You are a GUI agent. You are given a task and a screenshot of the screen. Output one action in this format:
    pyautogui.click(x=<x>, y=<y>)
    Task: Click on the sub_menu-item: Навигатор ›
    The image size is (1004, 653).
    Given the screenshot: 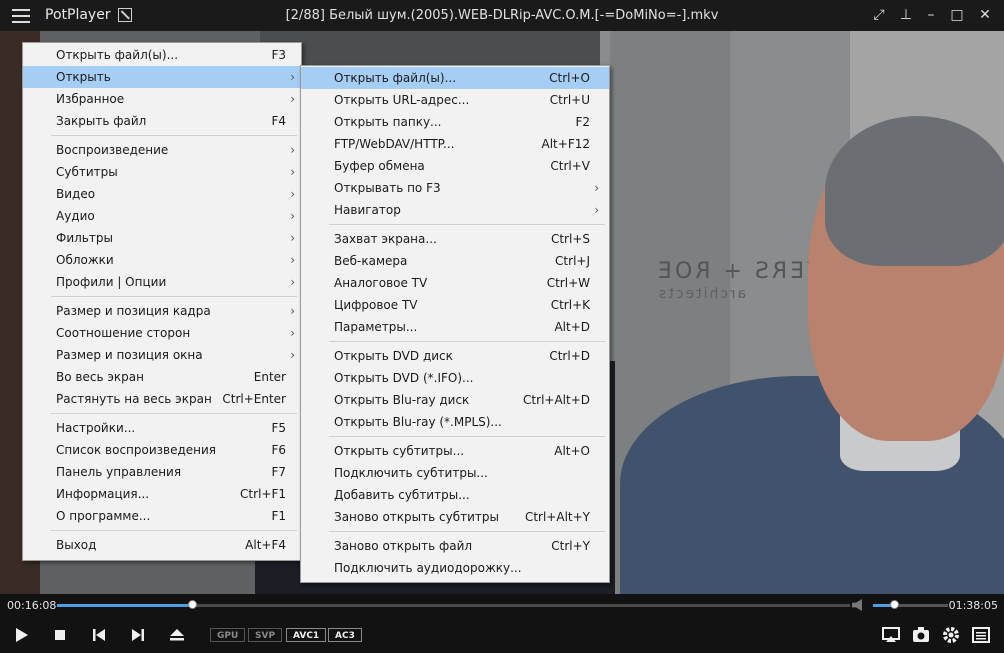 What is the action you would take?
    pyautogui.click(x=455, y=210)
    